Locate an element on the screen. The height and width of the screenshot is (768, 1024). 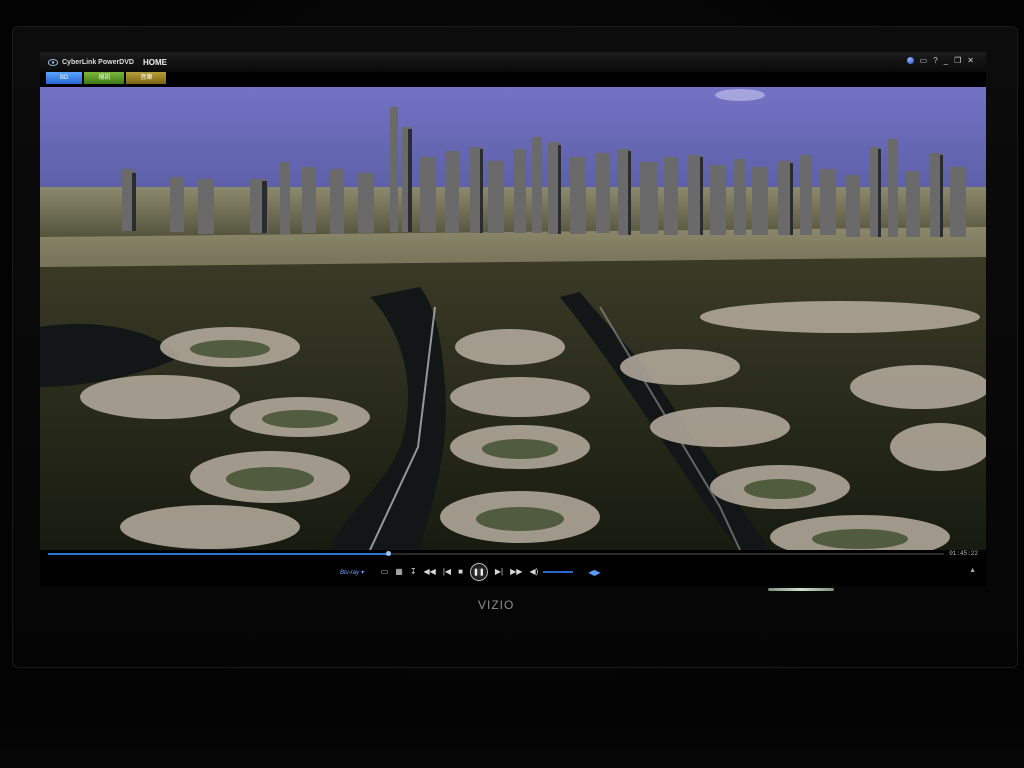
online-globe-icon is located at coordinates (910, 60).